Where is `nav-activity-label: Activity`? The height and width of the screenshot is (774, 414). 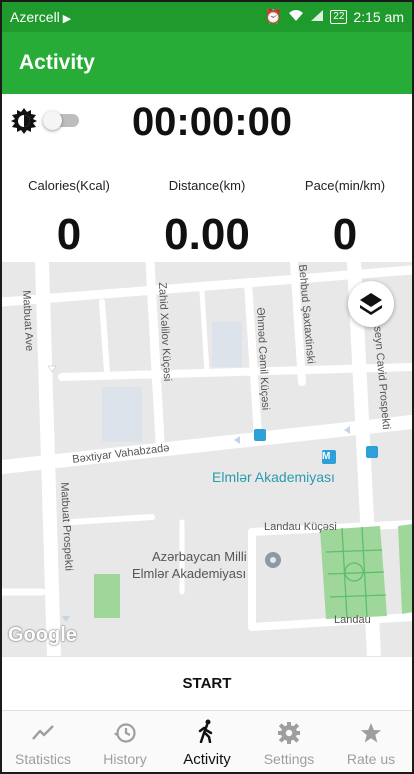
nav-activity-label: Activity is located at coordinates (207, 759).